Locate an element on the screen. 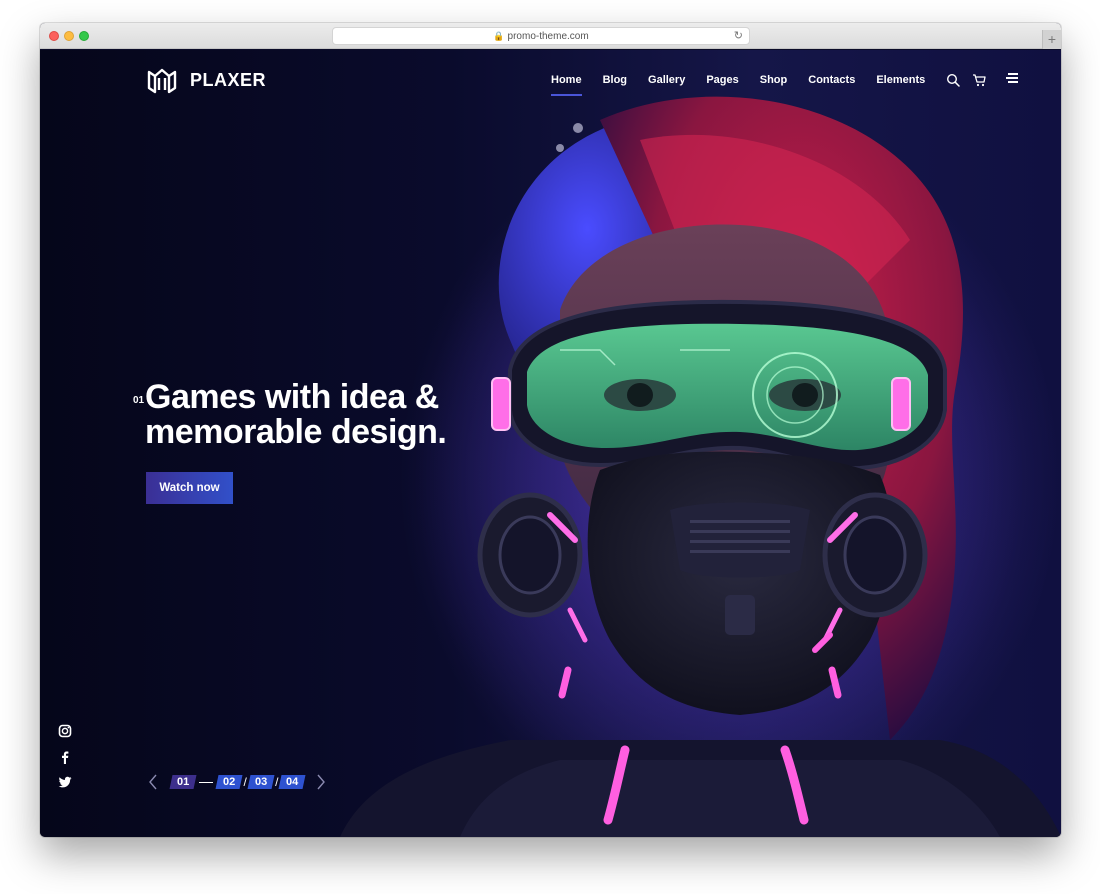 The image size is (1100, 894). address-bar: 🔒 promo-theme.com ↻ is located at coordinates (541, 36).